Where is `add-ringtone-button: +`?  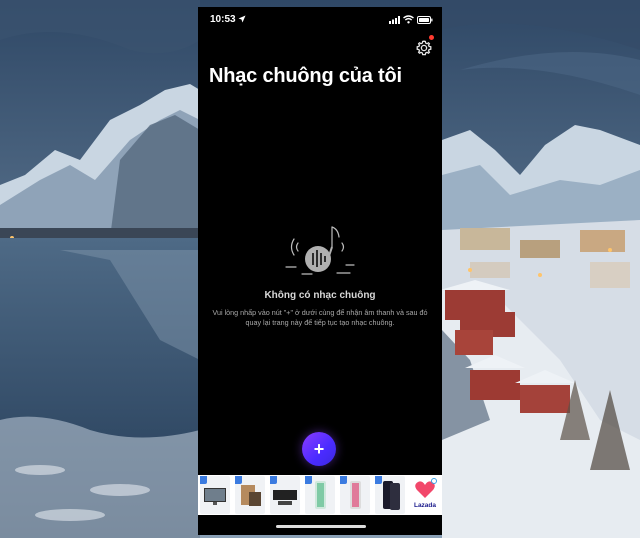
add-ringtone-button: + is located at coordinates (319, 449).